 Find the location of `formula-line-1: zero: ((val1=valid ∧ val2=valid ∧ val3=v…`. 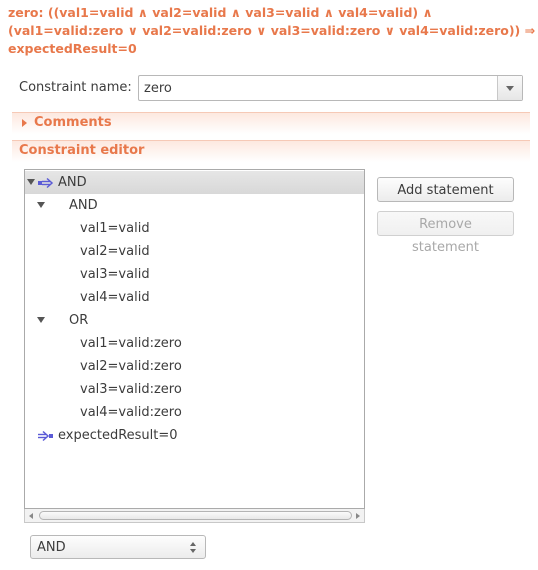

formula-line-1: zero: ((val1=valid ∧ val2=valid ∧ val3=v… is located at coordinates (220, 12).